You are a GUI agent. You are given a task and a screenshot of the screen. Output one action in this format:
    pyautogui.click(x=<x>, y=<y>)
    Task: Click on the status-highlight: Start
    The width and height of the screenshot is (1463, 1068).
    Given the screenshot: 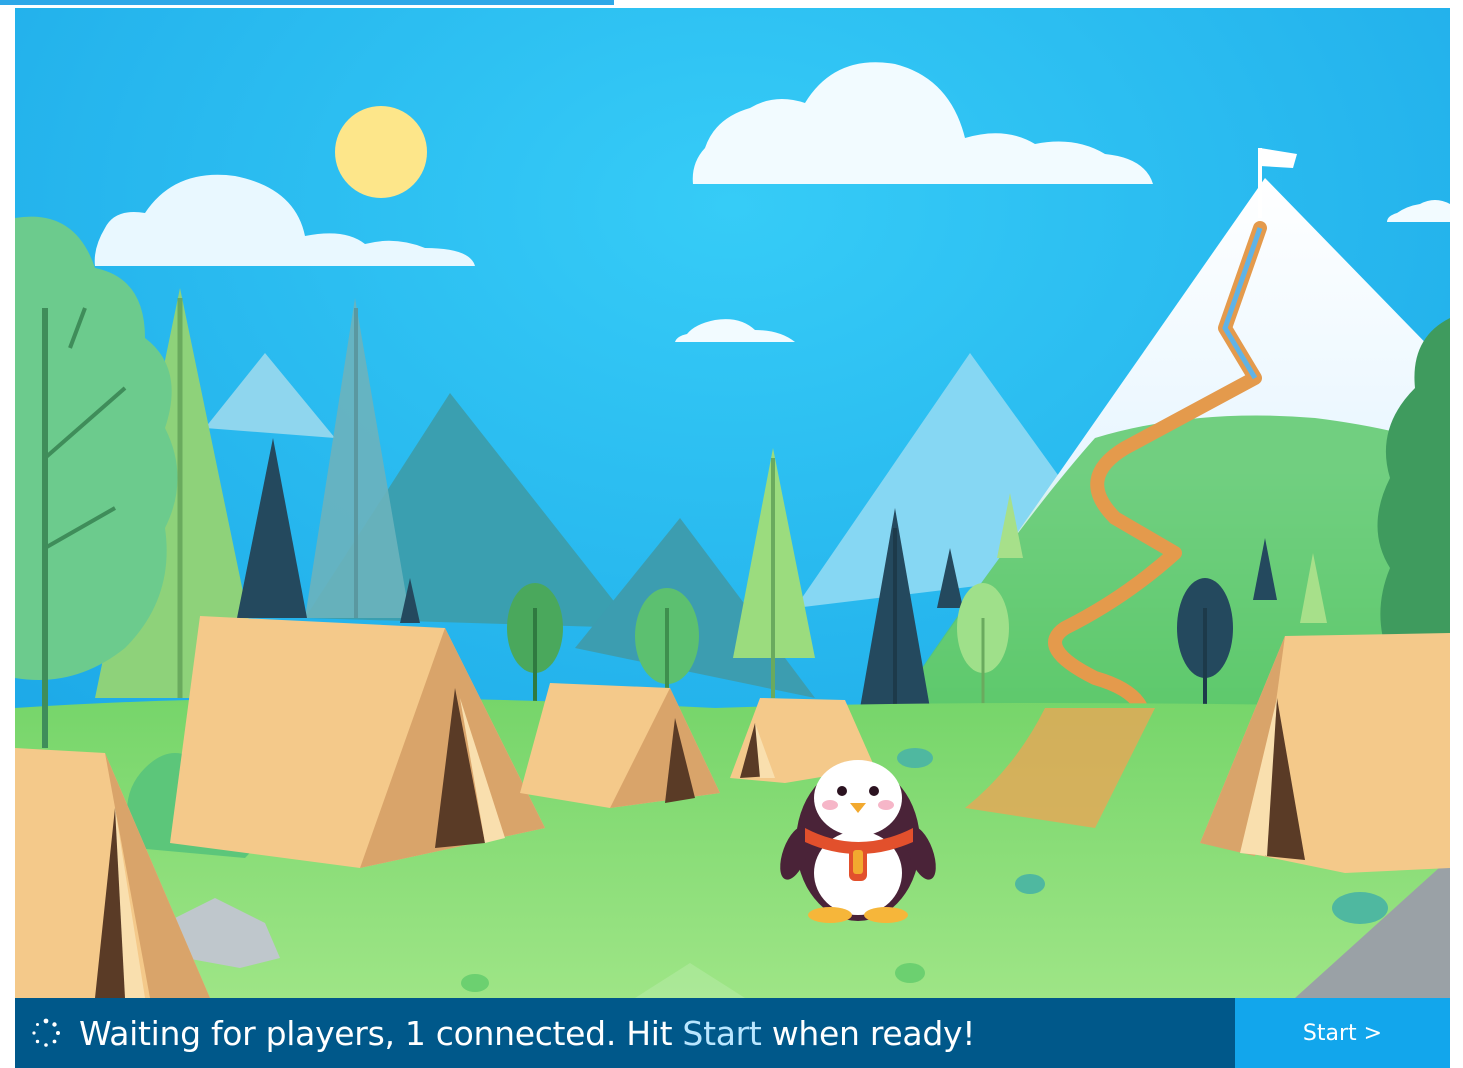 What is the action you would take?
    pyautogui.click(x=722, y=1033)
    